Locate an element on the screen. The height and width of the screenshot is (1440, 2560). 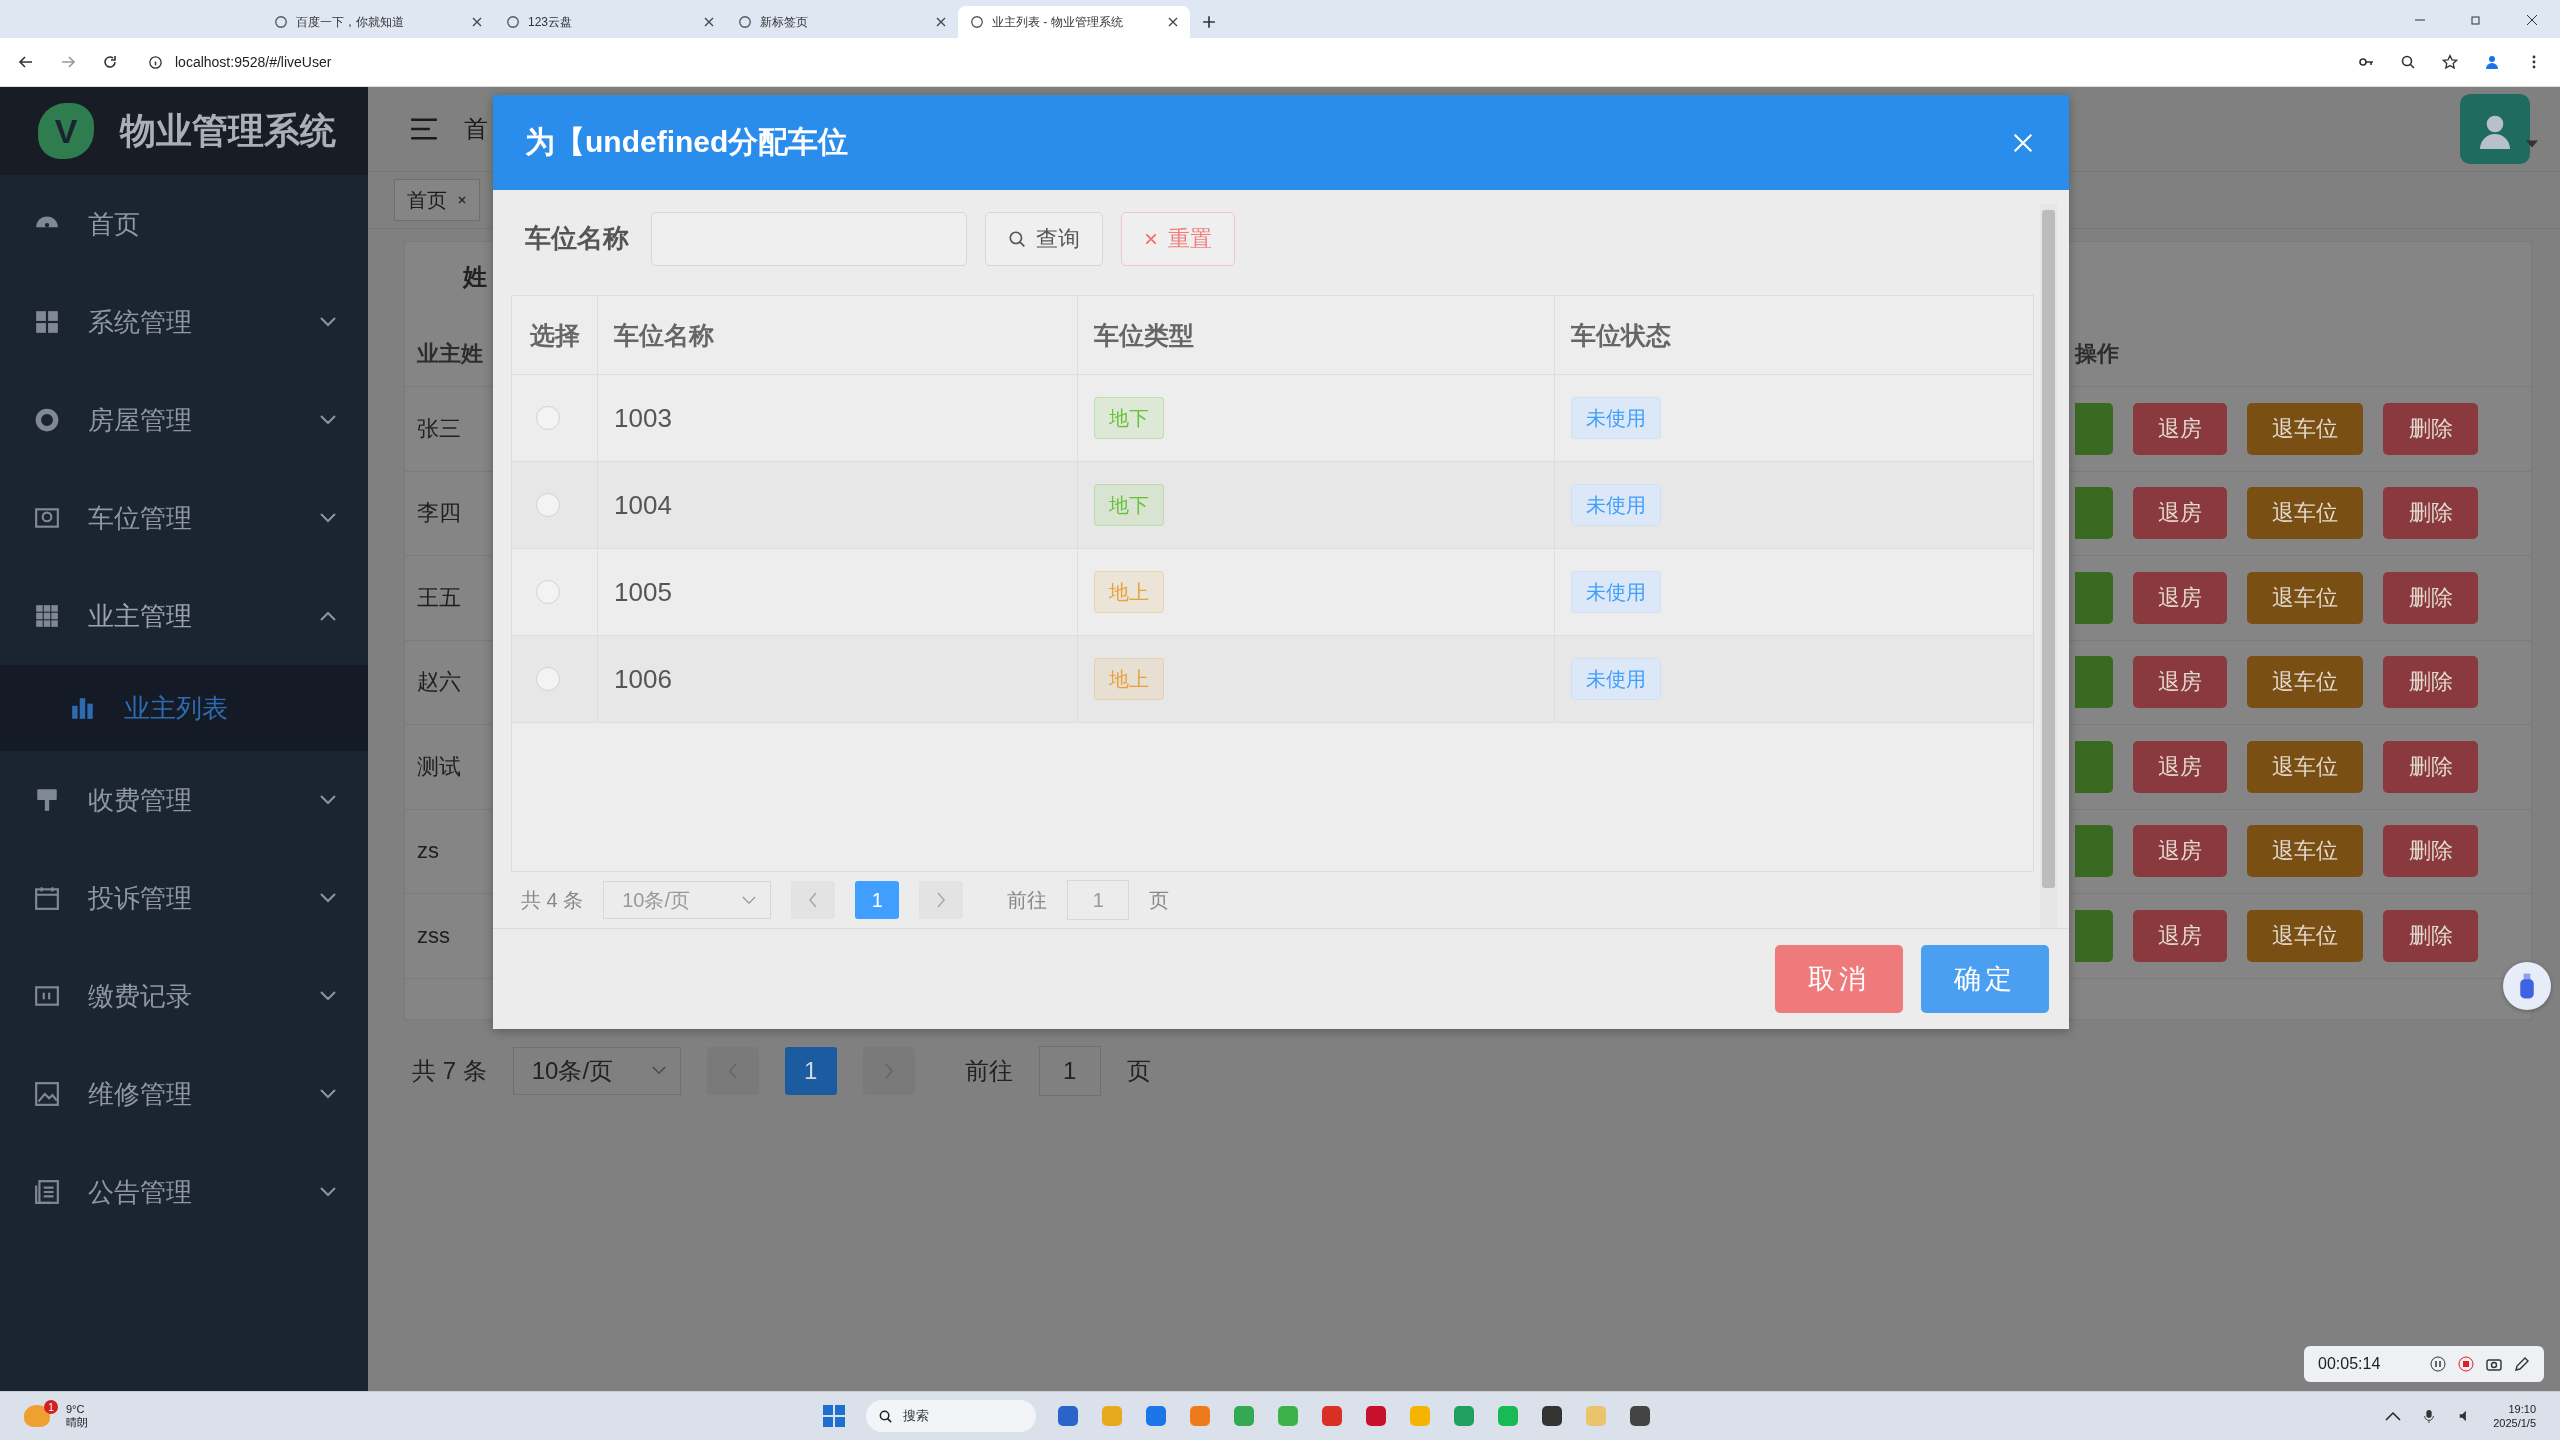
clock-date: 2025/1/5 is located at coordinates (2514, 1423).